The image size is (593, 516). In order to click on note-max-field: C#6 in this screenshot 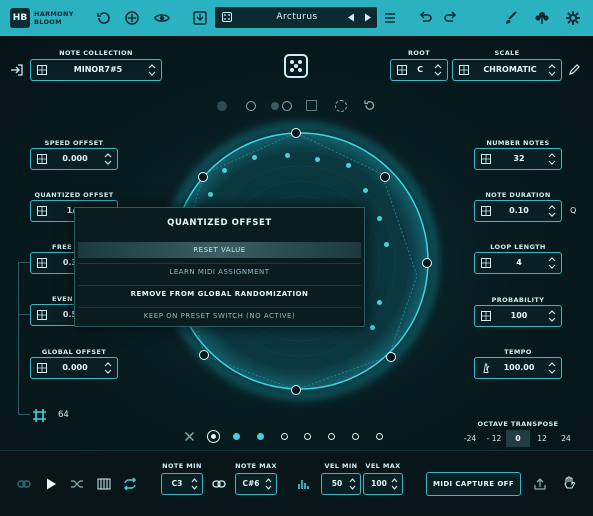, I will do `click(256, 484)`.